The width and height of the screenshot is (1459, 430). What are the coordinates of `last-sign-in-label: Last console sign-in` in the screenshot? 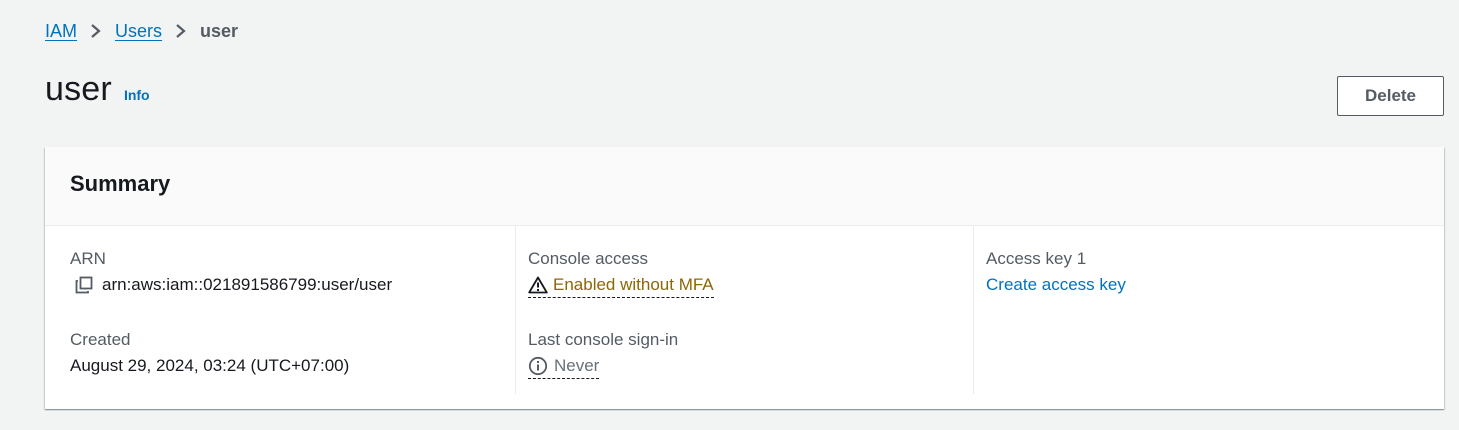 It's located at (603, 339).